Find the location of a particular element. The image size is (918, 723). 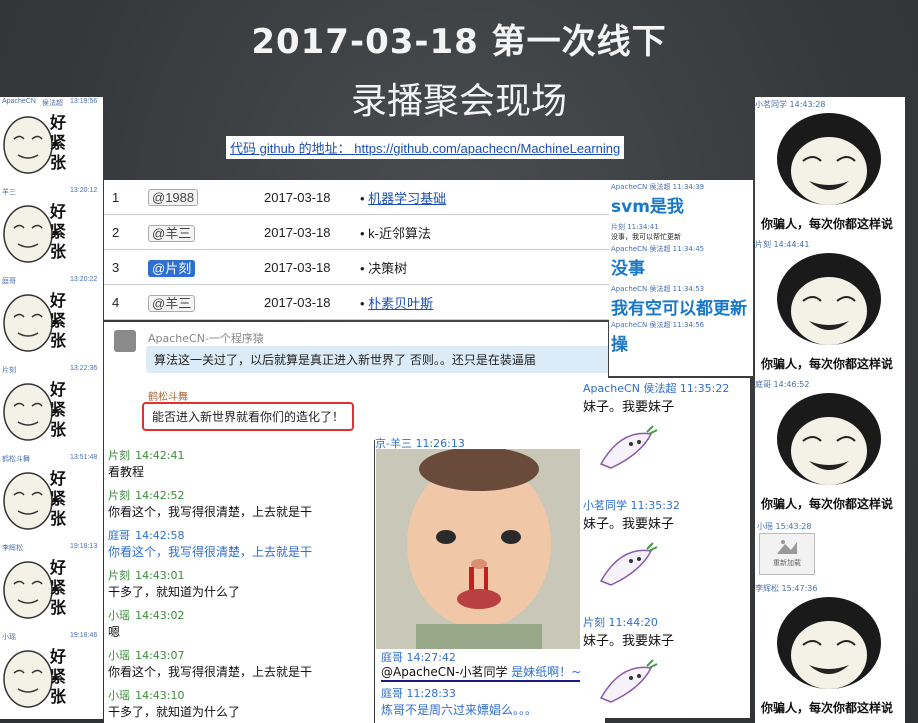

sticker-item: 小瑶 19:18:46 好紧张 is located at coordinates (51, 675).